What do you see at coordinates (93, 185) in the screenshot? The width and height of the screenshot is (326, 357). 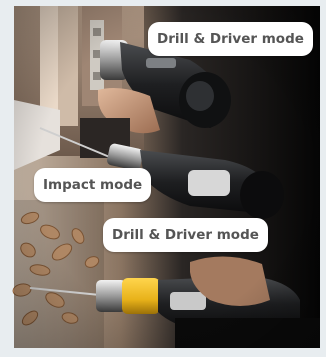 I see `impact-mode-label: Impact mode` at bounding box center [93, 185].